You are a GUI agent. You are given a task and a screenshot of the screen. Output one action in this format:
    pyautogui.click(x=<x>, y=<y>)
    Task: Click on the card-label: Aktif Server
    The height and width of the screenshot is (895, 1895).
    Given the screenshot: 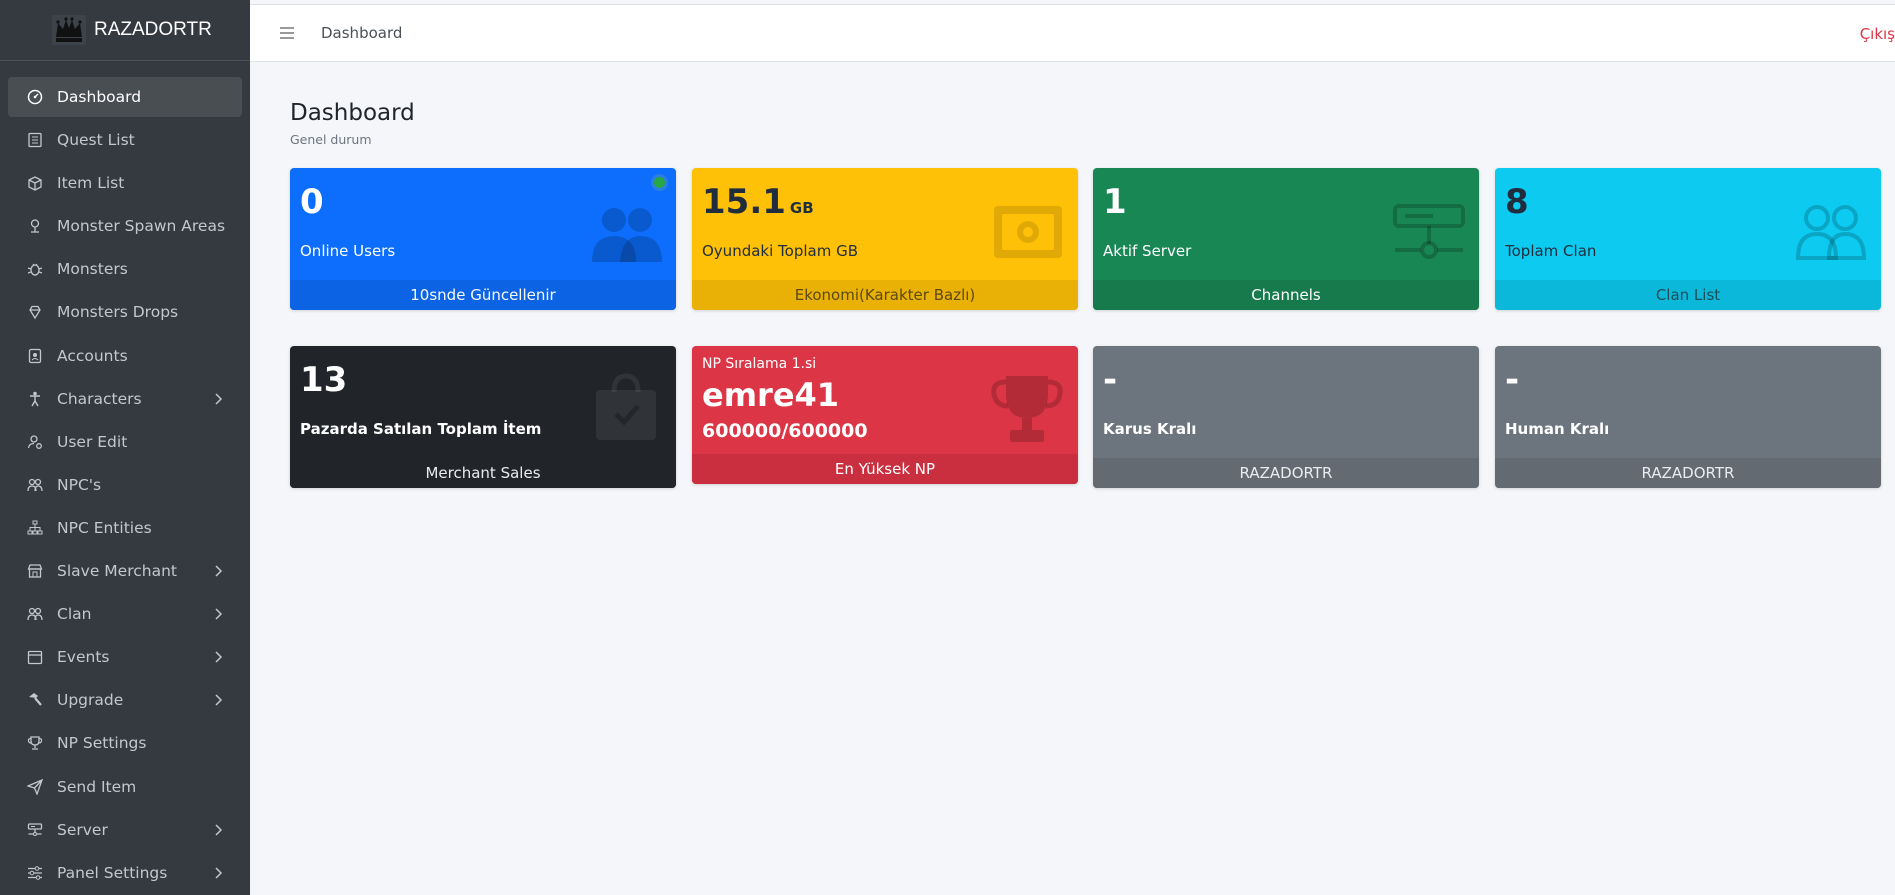 What is the action you would take?
    pyautogui.click(x=1147, y=251)
    